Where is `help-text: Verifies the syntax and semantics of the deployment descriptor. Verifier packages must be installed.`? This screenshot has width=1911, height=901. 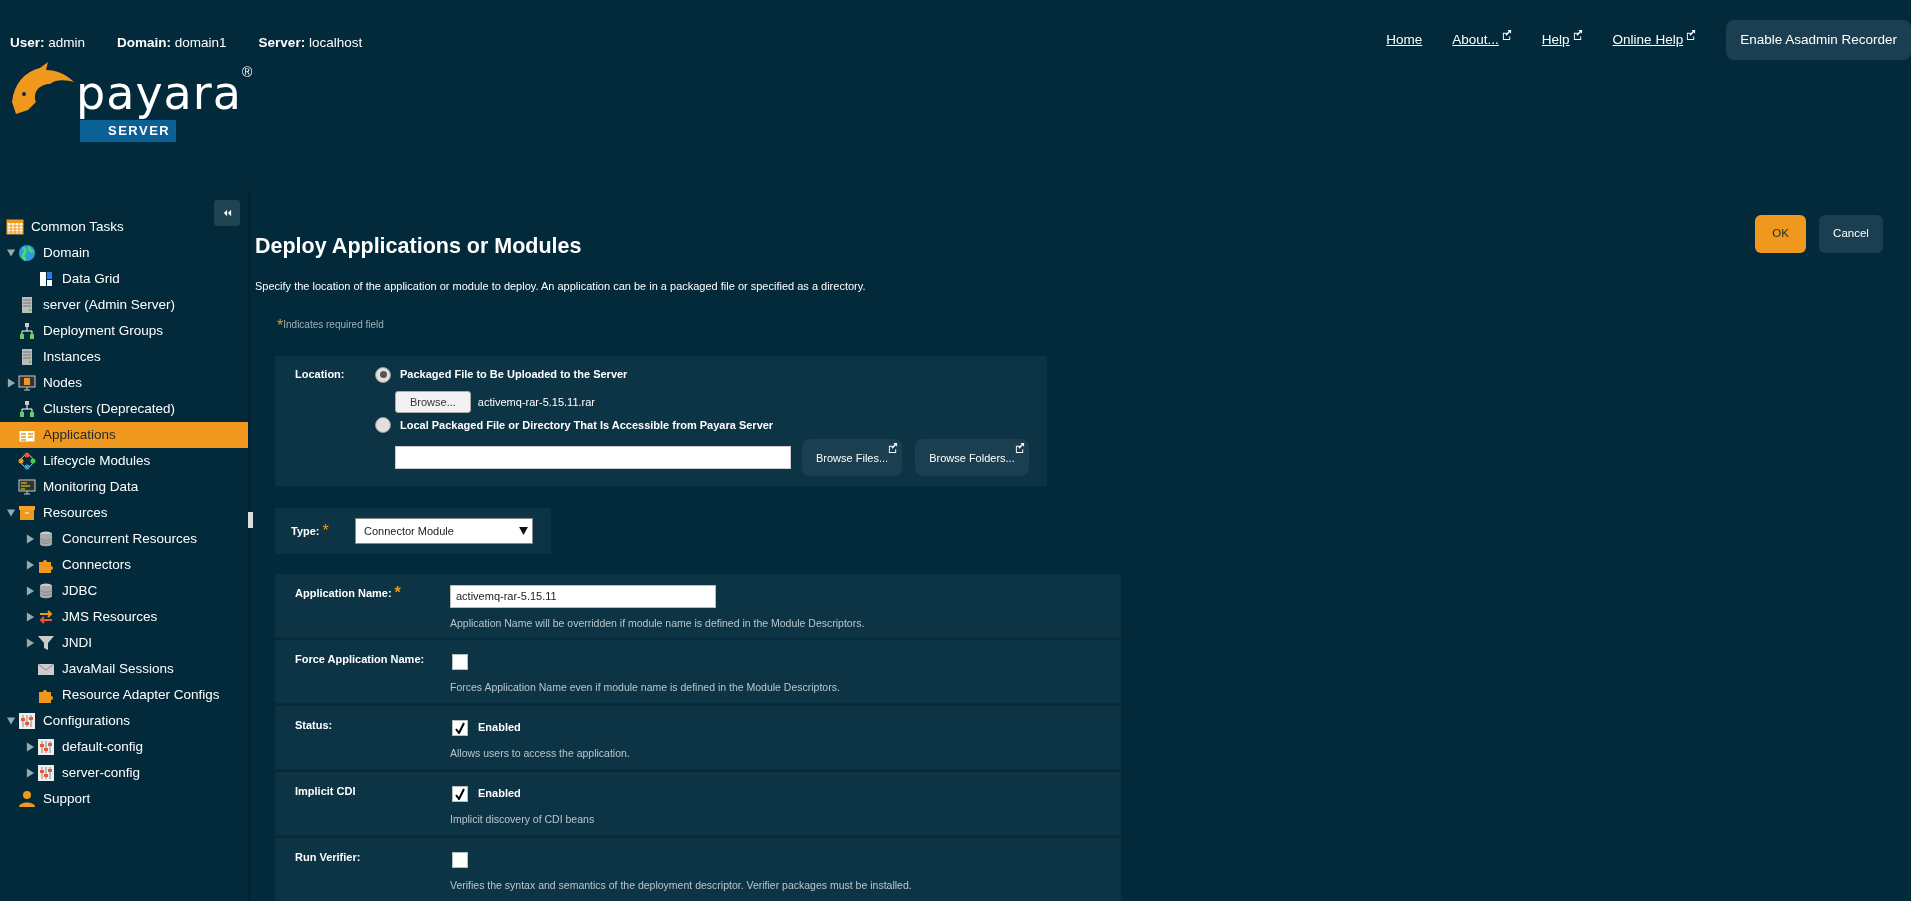
help-text: Verifies the syntax and semantics of the deployment descriptor. Verifier packages must be installed. is located at coordinates (681, 886).